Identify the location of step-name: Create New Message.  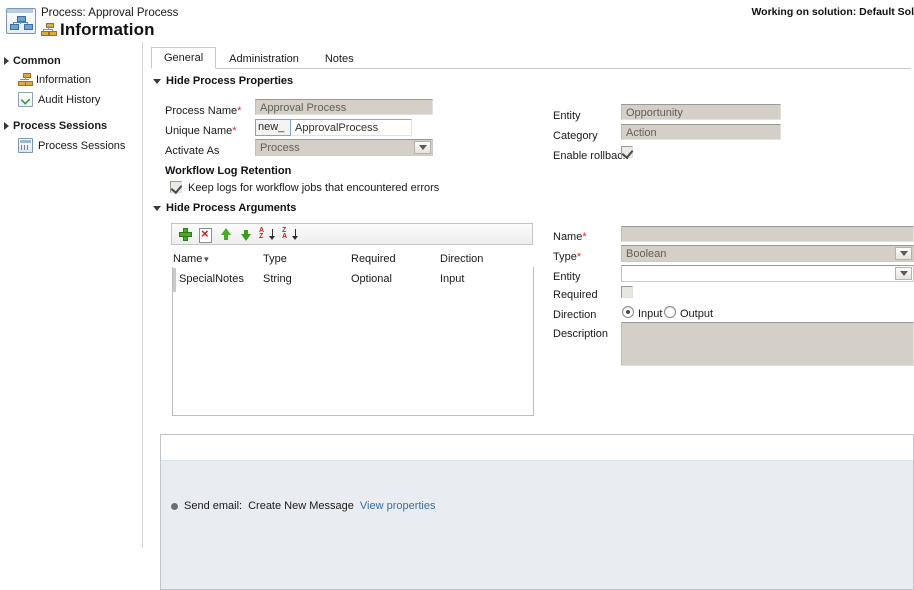
(301, 506).